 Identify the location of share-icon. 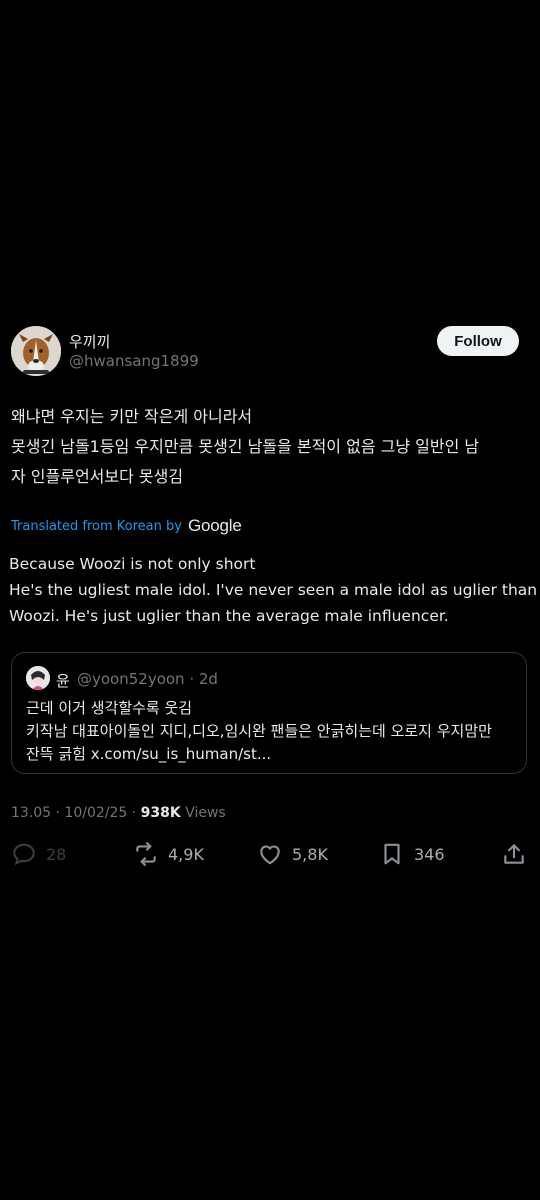
(514, 854).